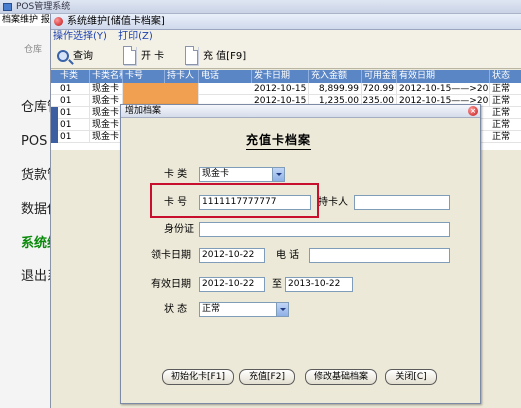 This screenshot has height=408, width=521. What do you see at coordinates (260, 7) in the screenshot?
I see `app-title-bar: POS管理系统` at bounding box center [260, 7].